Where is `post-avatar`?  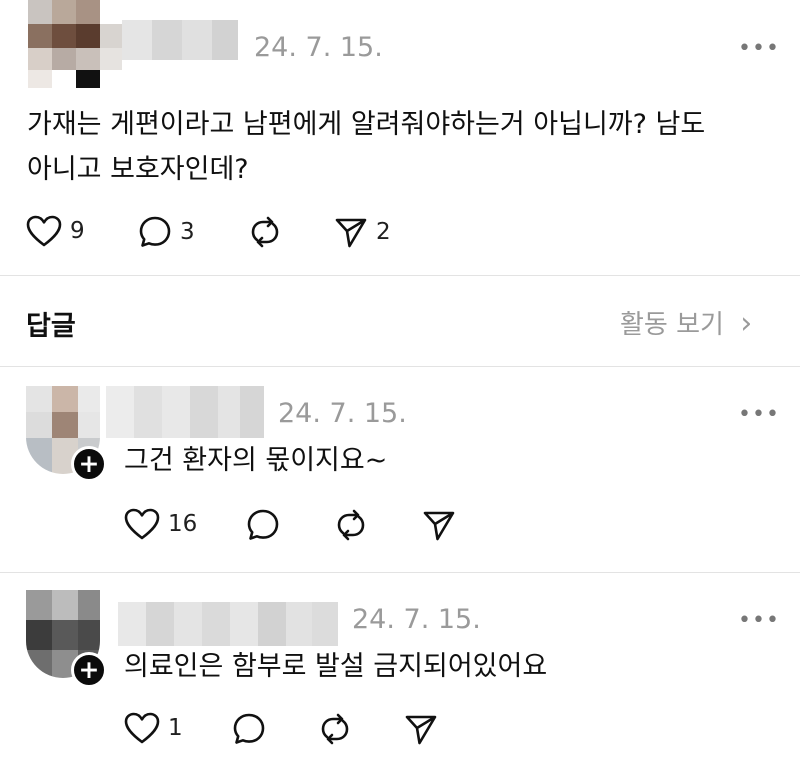
post-avatar is located at coordinates (75, 44).